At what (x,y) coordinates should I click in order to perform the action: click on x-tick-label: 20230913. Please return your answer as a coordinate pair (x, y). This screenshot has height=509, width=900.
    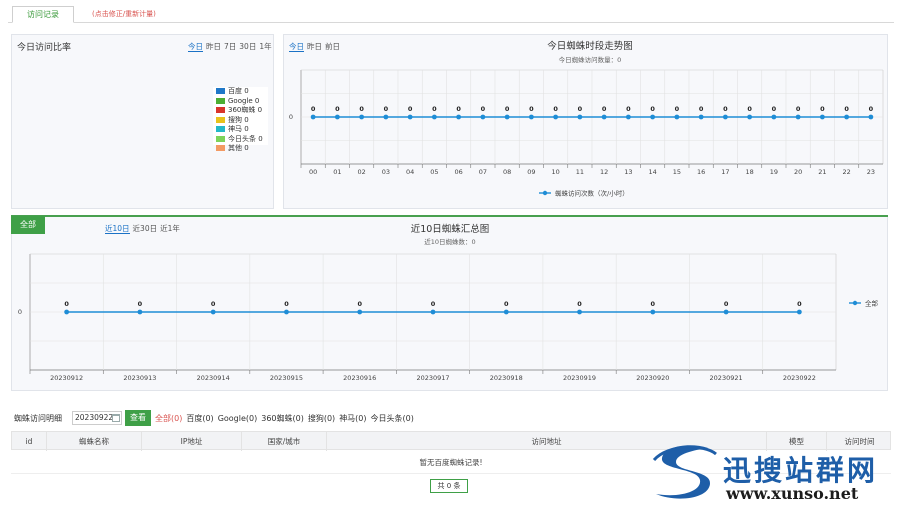
    Looking at the image, I should click on (139, 378).